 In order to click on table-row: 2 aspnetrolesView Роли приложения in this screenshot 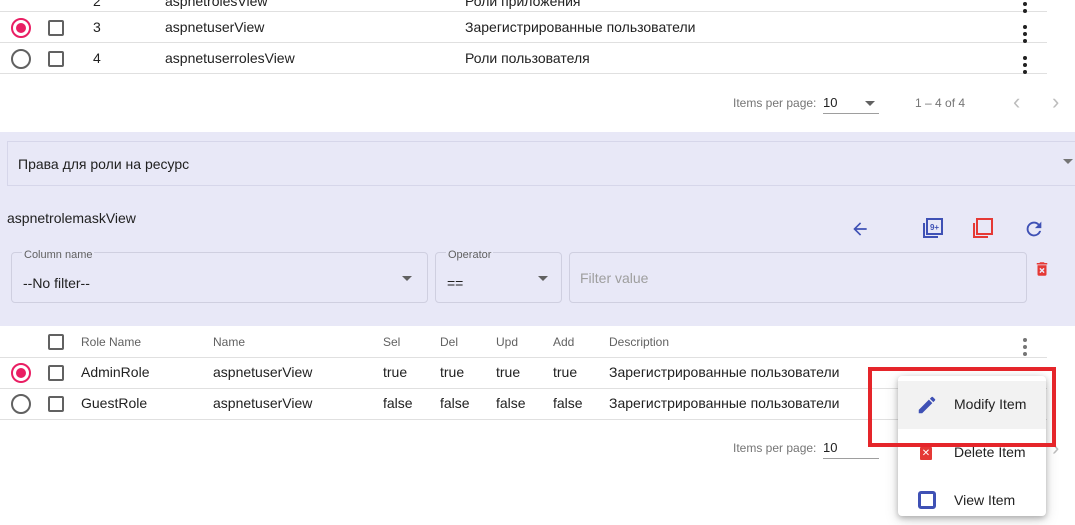, I will do `click(523, 6)`.